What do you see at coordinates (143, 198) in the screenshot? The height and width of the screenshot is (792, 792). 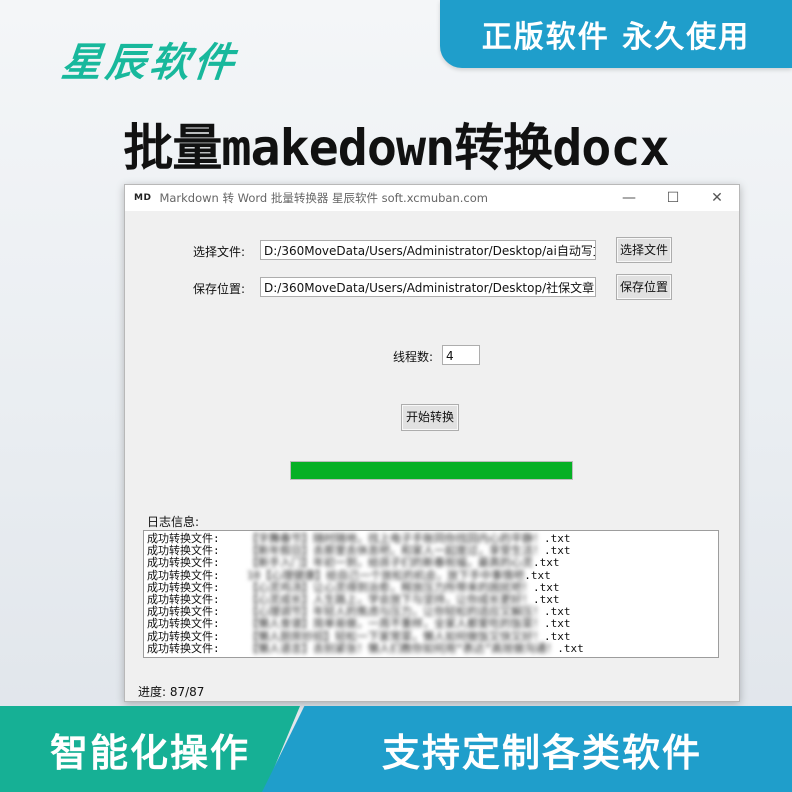 I see `app-icon: MD` at bounding box center [143, 198].